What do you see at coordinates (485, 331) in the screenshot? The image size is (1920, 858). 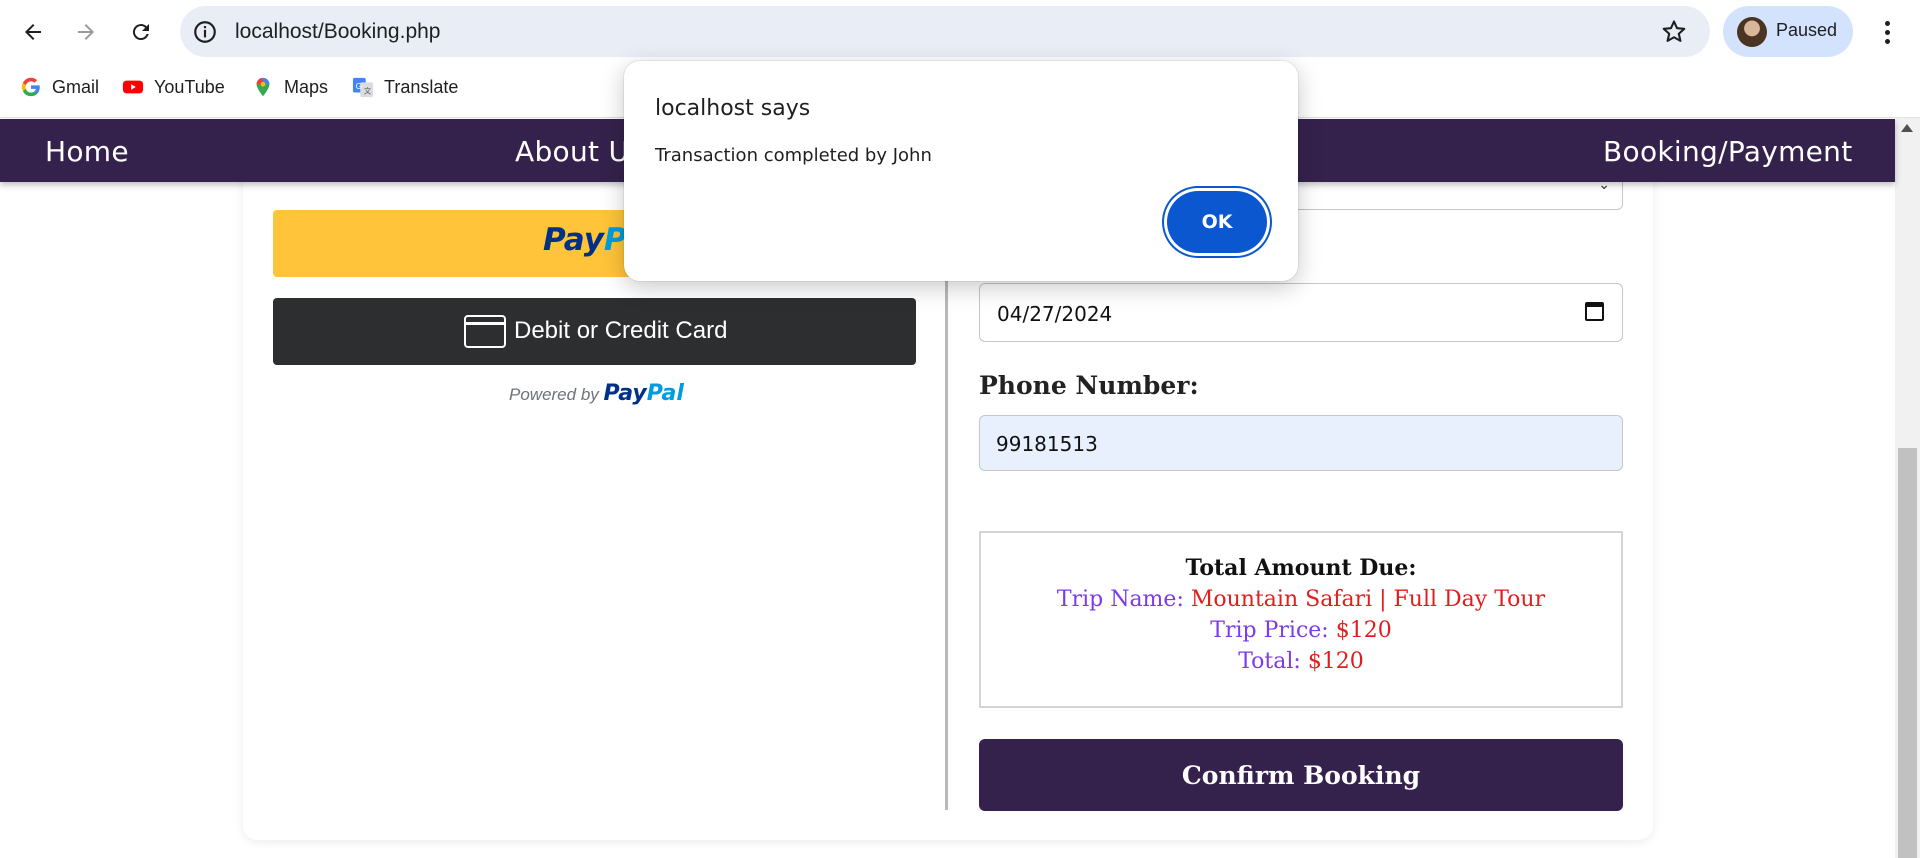 I see `credit-card-icon` at bounding box center [485, 331].